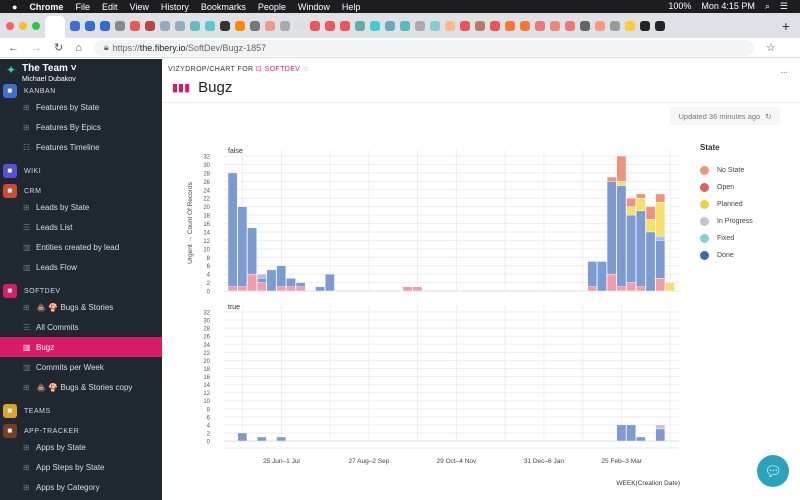  What do you see at coordinates (278, 69) in the screenshot?
I see `breadcrumb-space: ⊡ SOFTDEV` at bounding box center [278, 69].